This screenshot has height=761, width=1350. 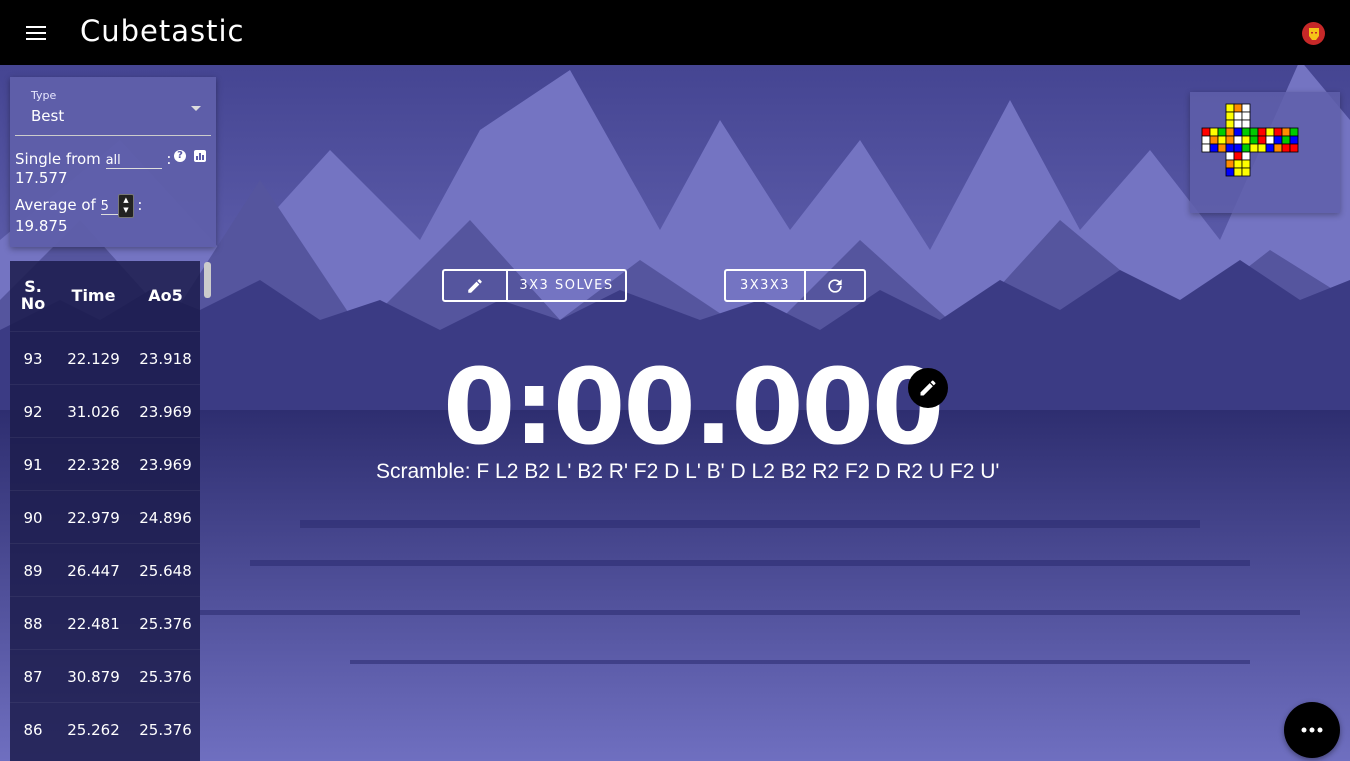 I want to click on cell-time: 22.481, so click(x=93, y=623).